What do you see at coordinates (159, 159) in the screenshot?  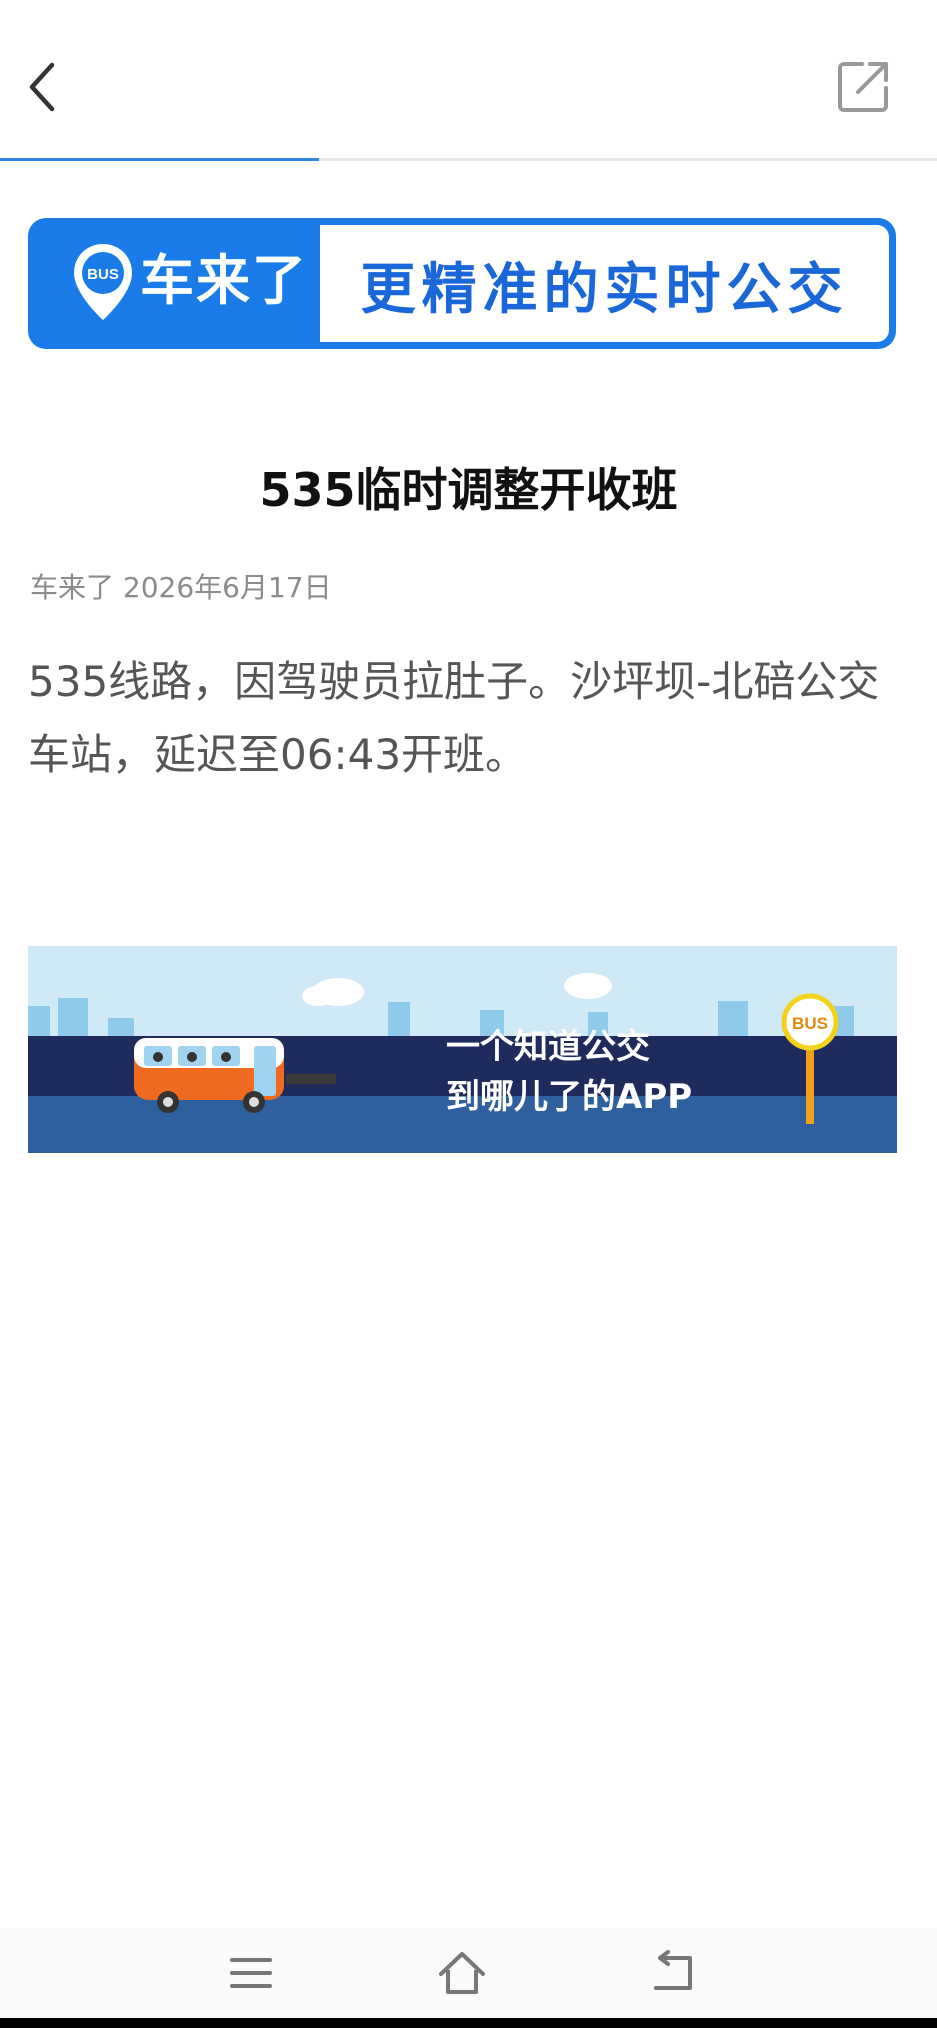 I see `progress-fill` at bounding box center [159, 159].